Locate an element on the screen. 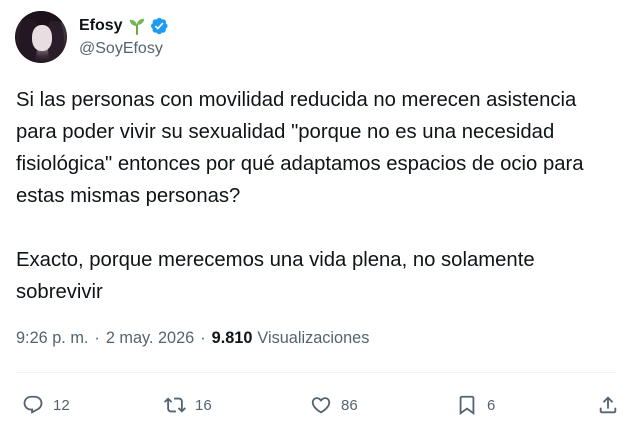 The width and height of the screenshot is (632, 431). name-row: Efosy is located at coordinates (124, 26).